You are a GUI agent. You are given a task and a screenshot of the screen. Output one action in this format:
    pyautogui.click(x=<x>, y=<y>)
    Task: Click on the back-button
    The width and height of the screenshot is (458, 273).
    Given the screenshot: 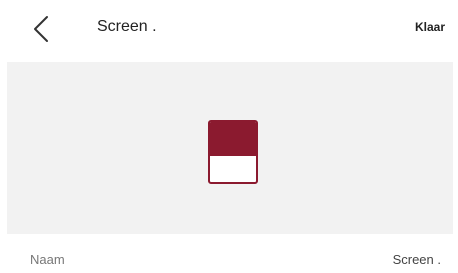 What is the action you would take?
    pyautogui.click(x=43, y=29)
    